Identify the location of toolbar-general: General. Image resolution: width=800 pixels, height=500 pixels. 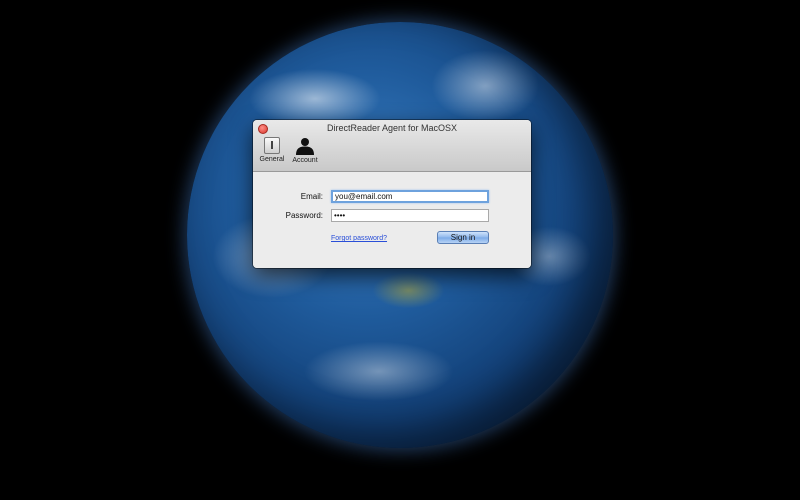
(272, 150).